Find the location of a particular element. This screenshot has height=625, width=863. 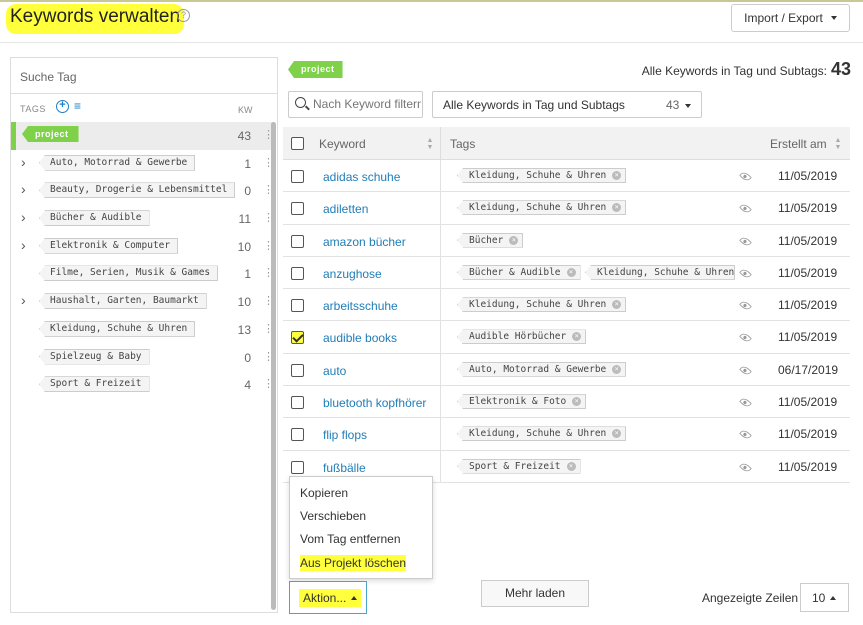

tag-row: › Auto, Motorrad & Gewerbe 1 ⋮ is located at coordinates (143, 164).